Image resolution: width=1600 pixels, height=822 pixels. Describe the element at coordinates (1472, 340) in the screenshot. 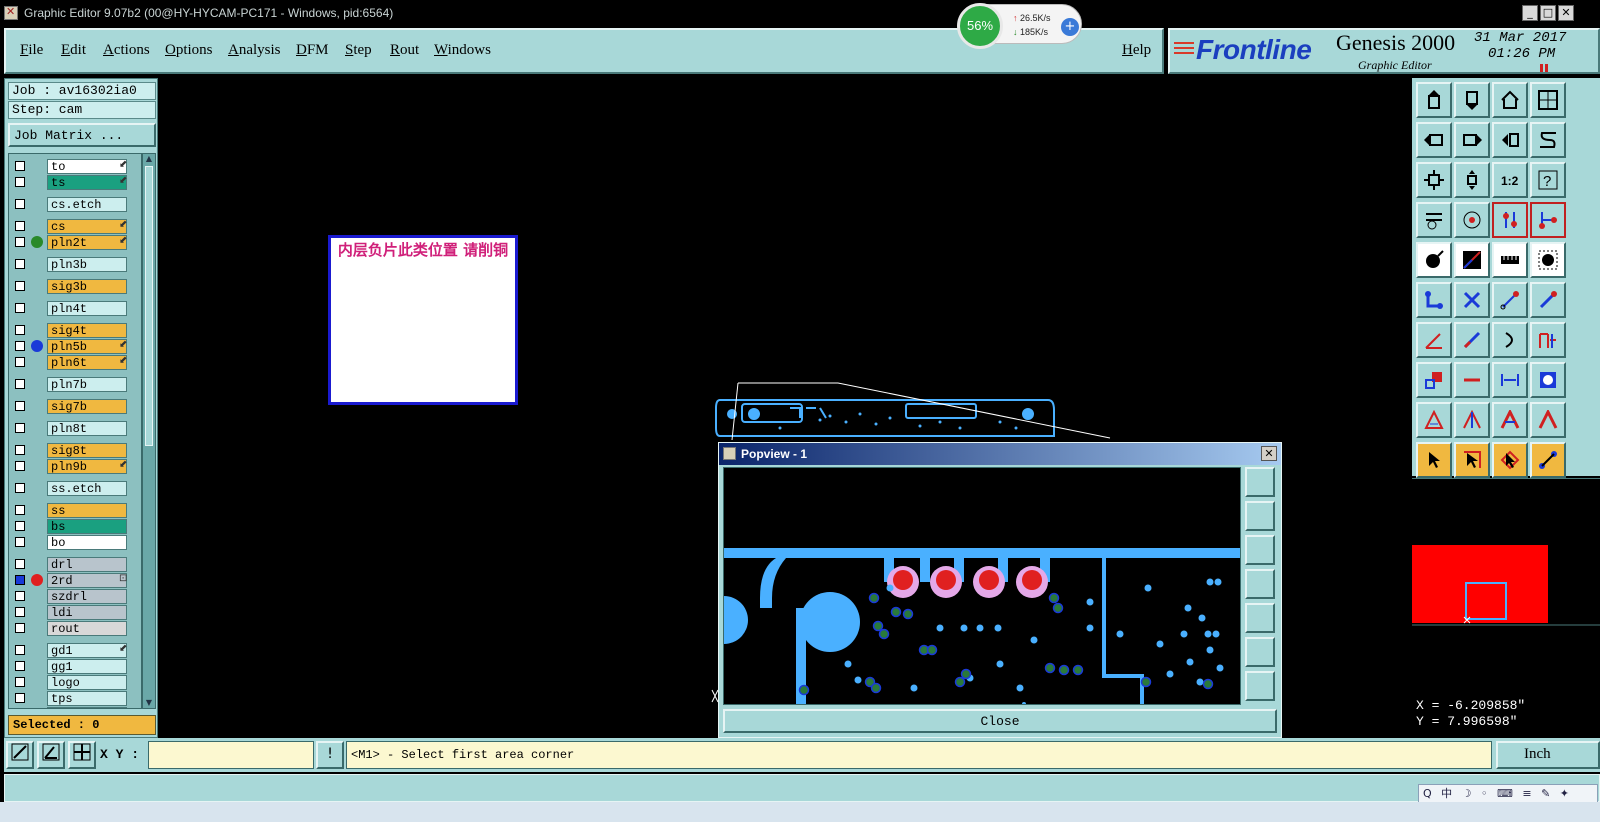

I see `diagonal-line-tool-icon` at that location.